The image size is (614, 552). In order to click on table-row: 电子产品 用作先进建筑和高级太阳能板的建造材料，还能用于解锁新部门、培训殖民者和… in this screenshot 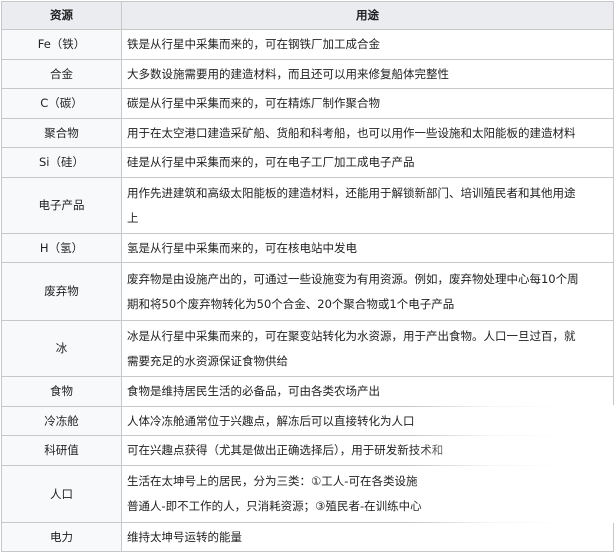, I will do `click(307, 205)`.